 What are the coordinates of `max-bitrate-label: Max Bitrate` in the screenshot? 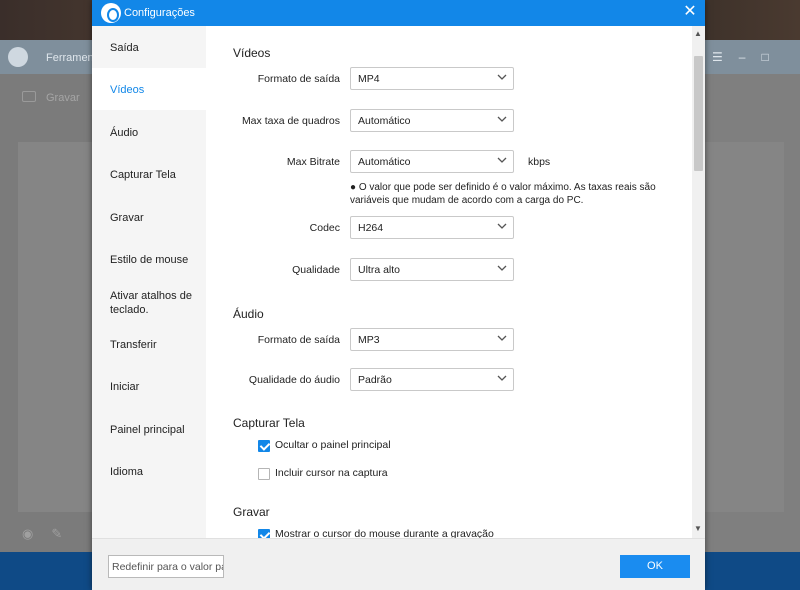 It's located at (313, 162).